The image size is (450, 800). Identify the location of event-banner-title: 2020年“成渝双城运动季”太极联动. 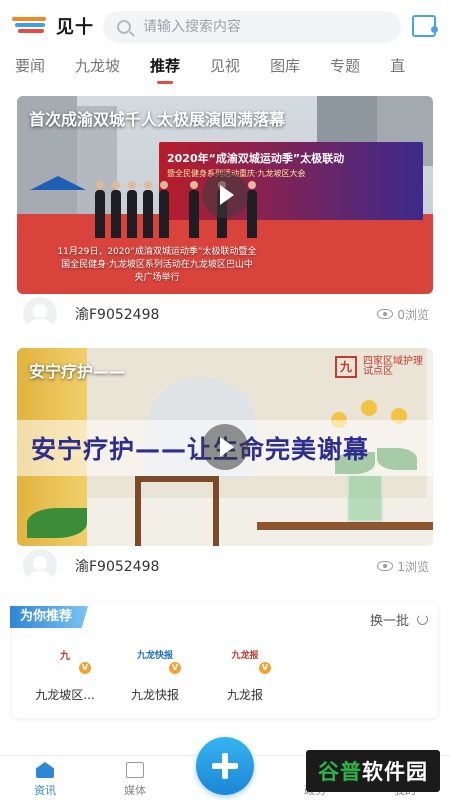
(256, 158).